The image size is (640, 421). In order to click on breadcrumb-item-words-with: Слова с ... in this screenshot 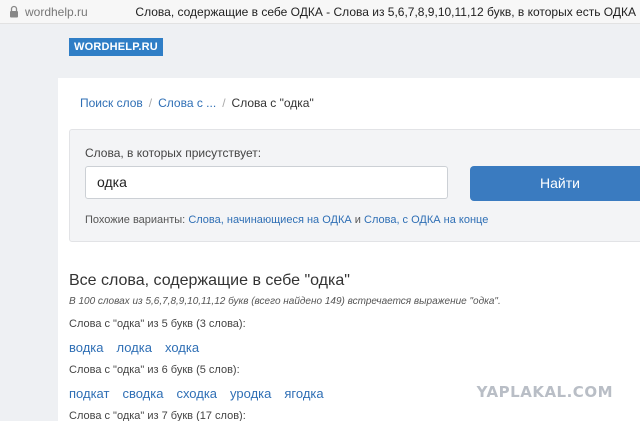, I will do `click(187, 103)`.